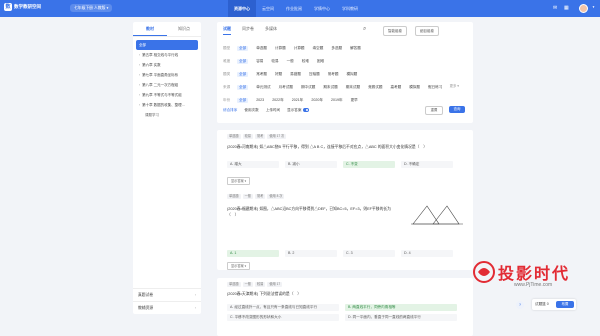 Image resolution: width=600 pixels, height=336 pixels. Describe the element at coordinates (427, 31) in the screenshot. I see `detail-paper-button: 细目组卷` at that location.